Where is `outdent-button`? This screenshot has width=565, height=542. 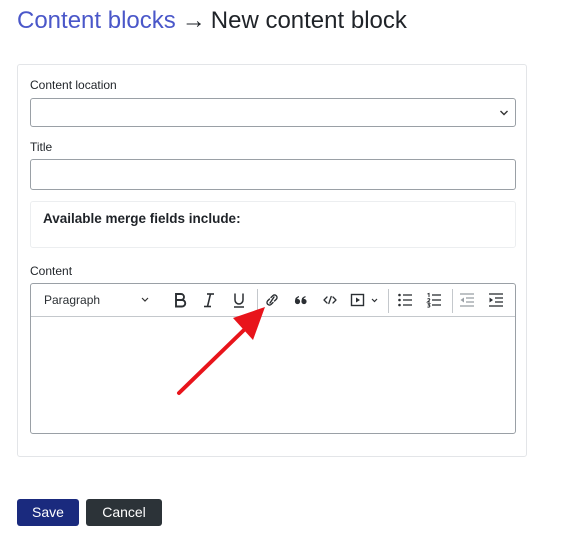
outdent-button is located at coordinates (467, 300).